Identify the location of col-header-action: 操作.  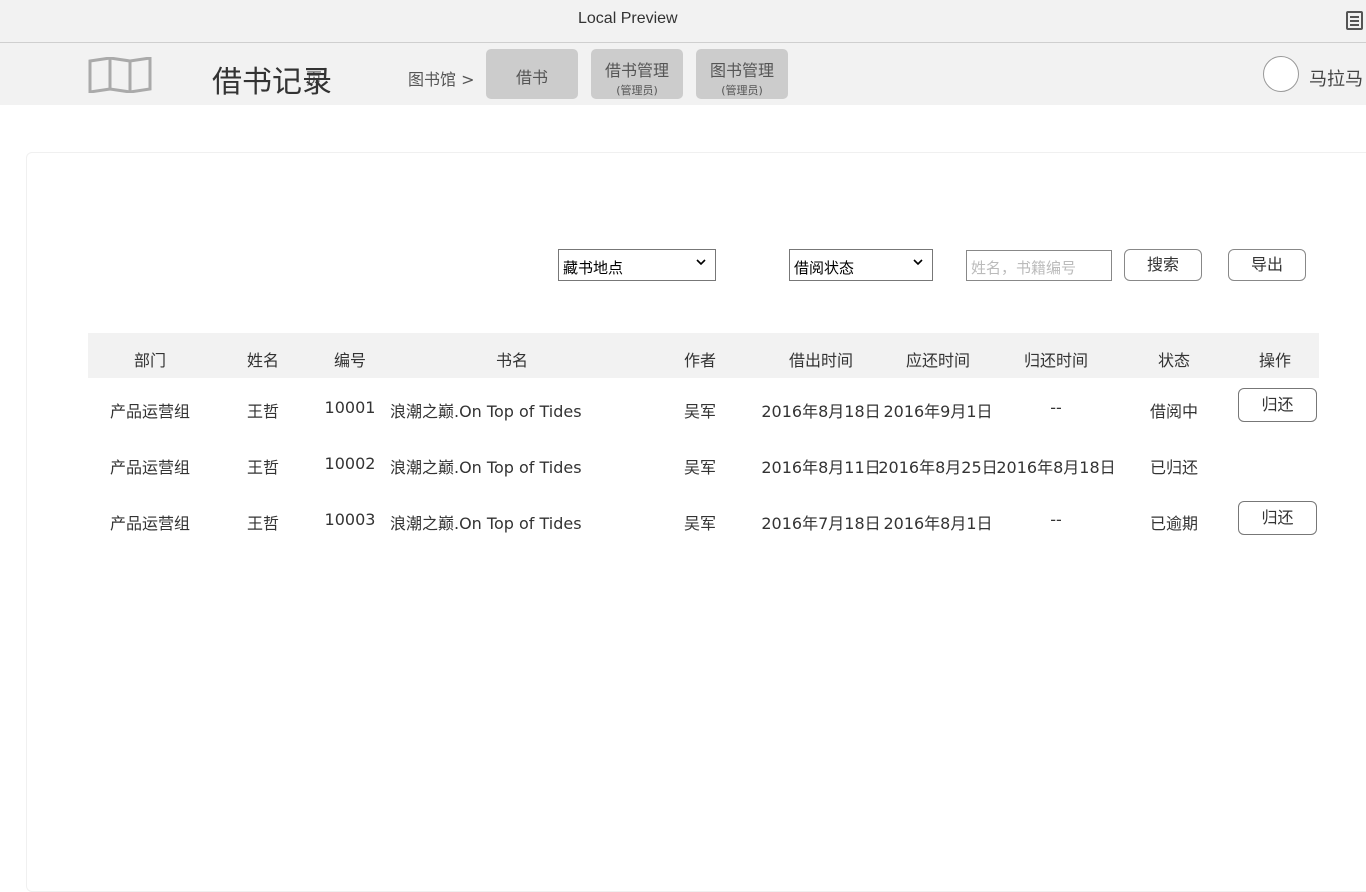
(1275, 360).